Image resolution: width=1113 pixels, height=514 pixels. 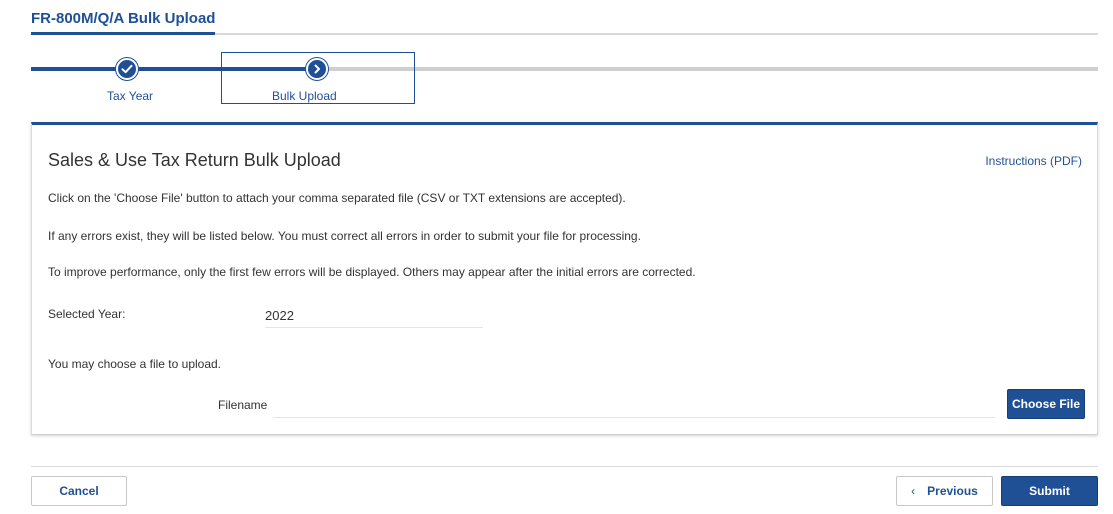 What do you see at coordinates (374, 317) in the screenshot?
I see `selected-year-value: 2022` at bounding box center [374, 317].